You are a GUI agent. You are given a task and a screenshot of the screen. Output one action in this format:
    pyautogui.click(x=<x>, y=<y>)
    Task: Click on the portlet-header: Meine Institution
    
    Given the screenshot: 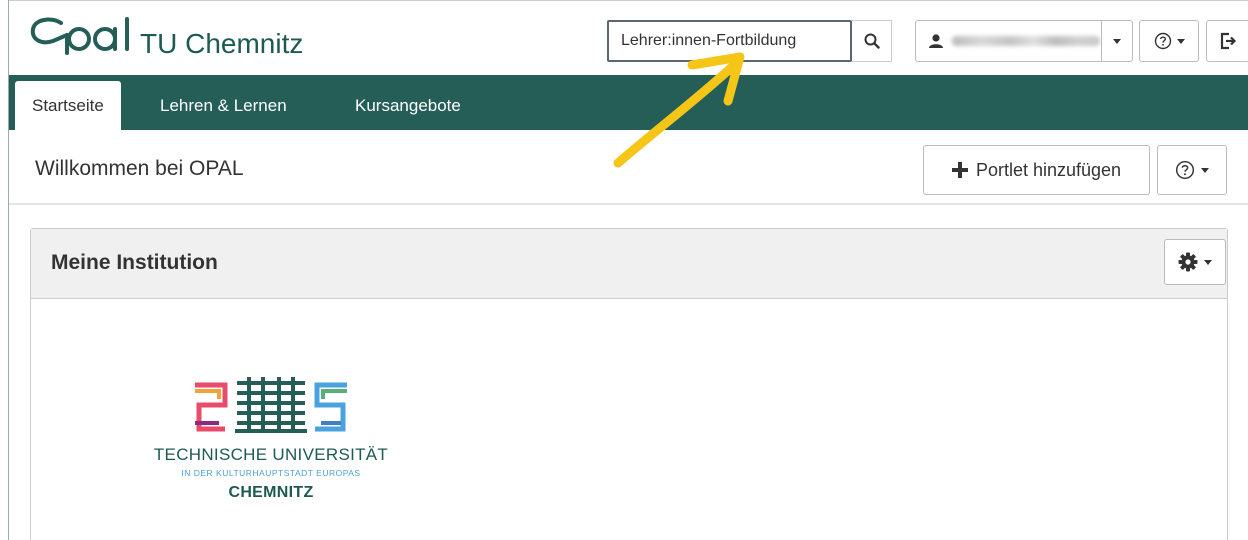 What is the action you would take?
    pyautogui.click(x=629, y=264)
    